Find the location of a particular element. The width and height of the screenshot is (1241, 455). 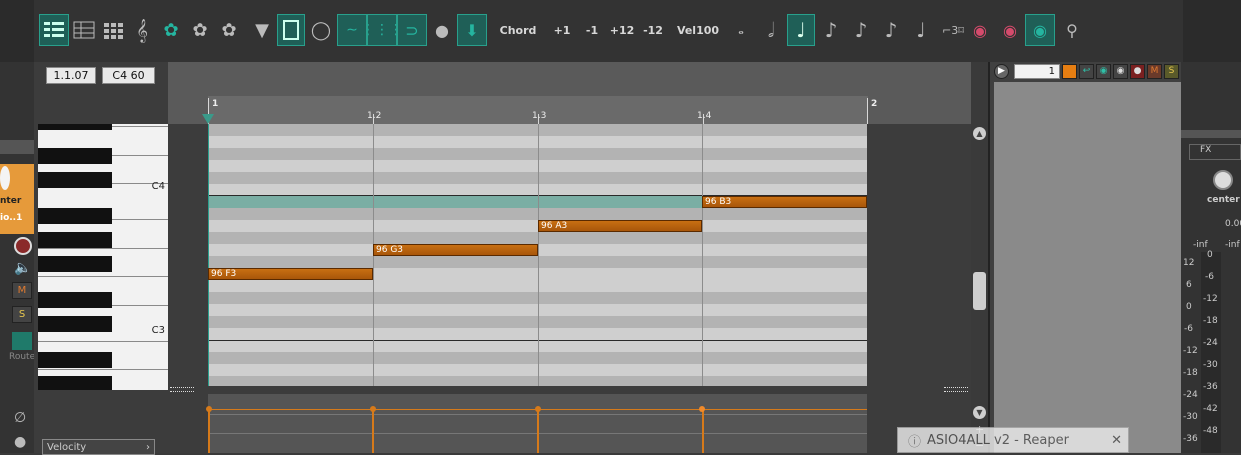

piano-keyboard-panel: 1.1.07 C4 60 C4 C3 is located at coordinates (101, 257).